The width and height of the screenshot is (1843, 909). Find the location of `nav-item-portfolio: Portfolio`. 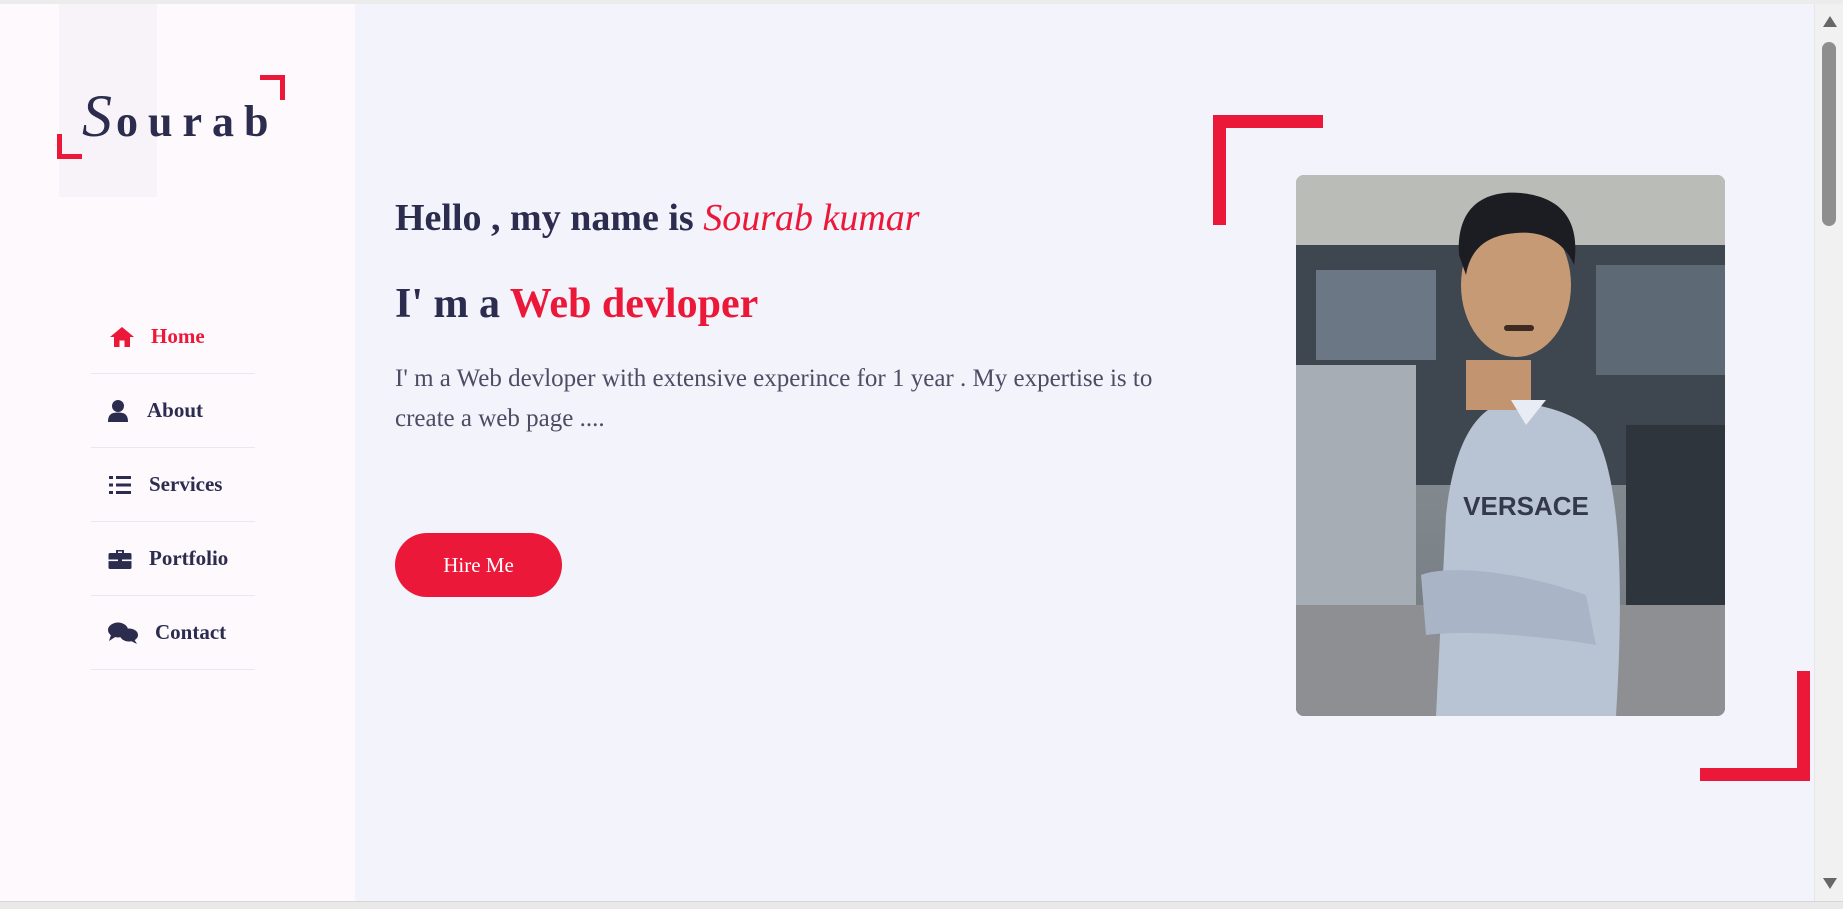

nav-item-portfolio: Portfolio is located at coordinates (173, 559).